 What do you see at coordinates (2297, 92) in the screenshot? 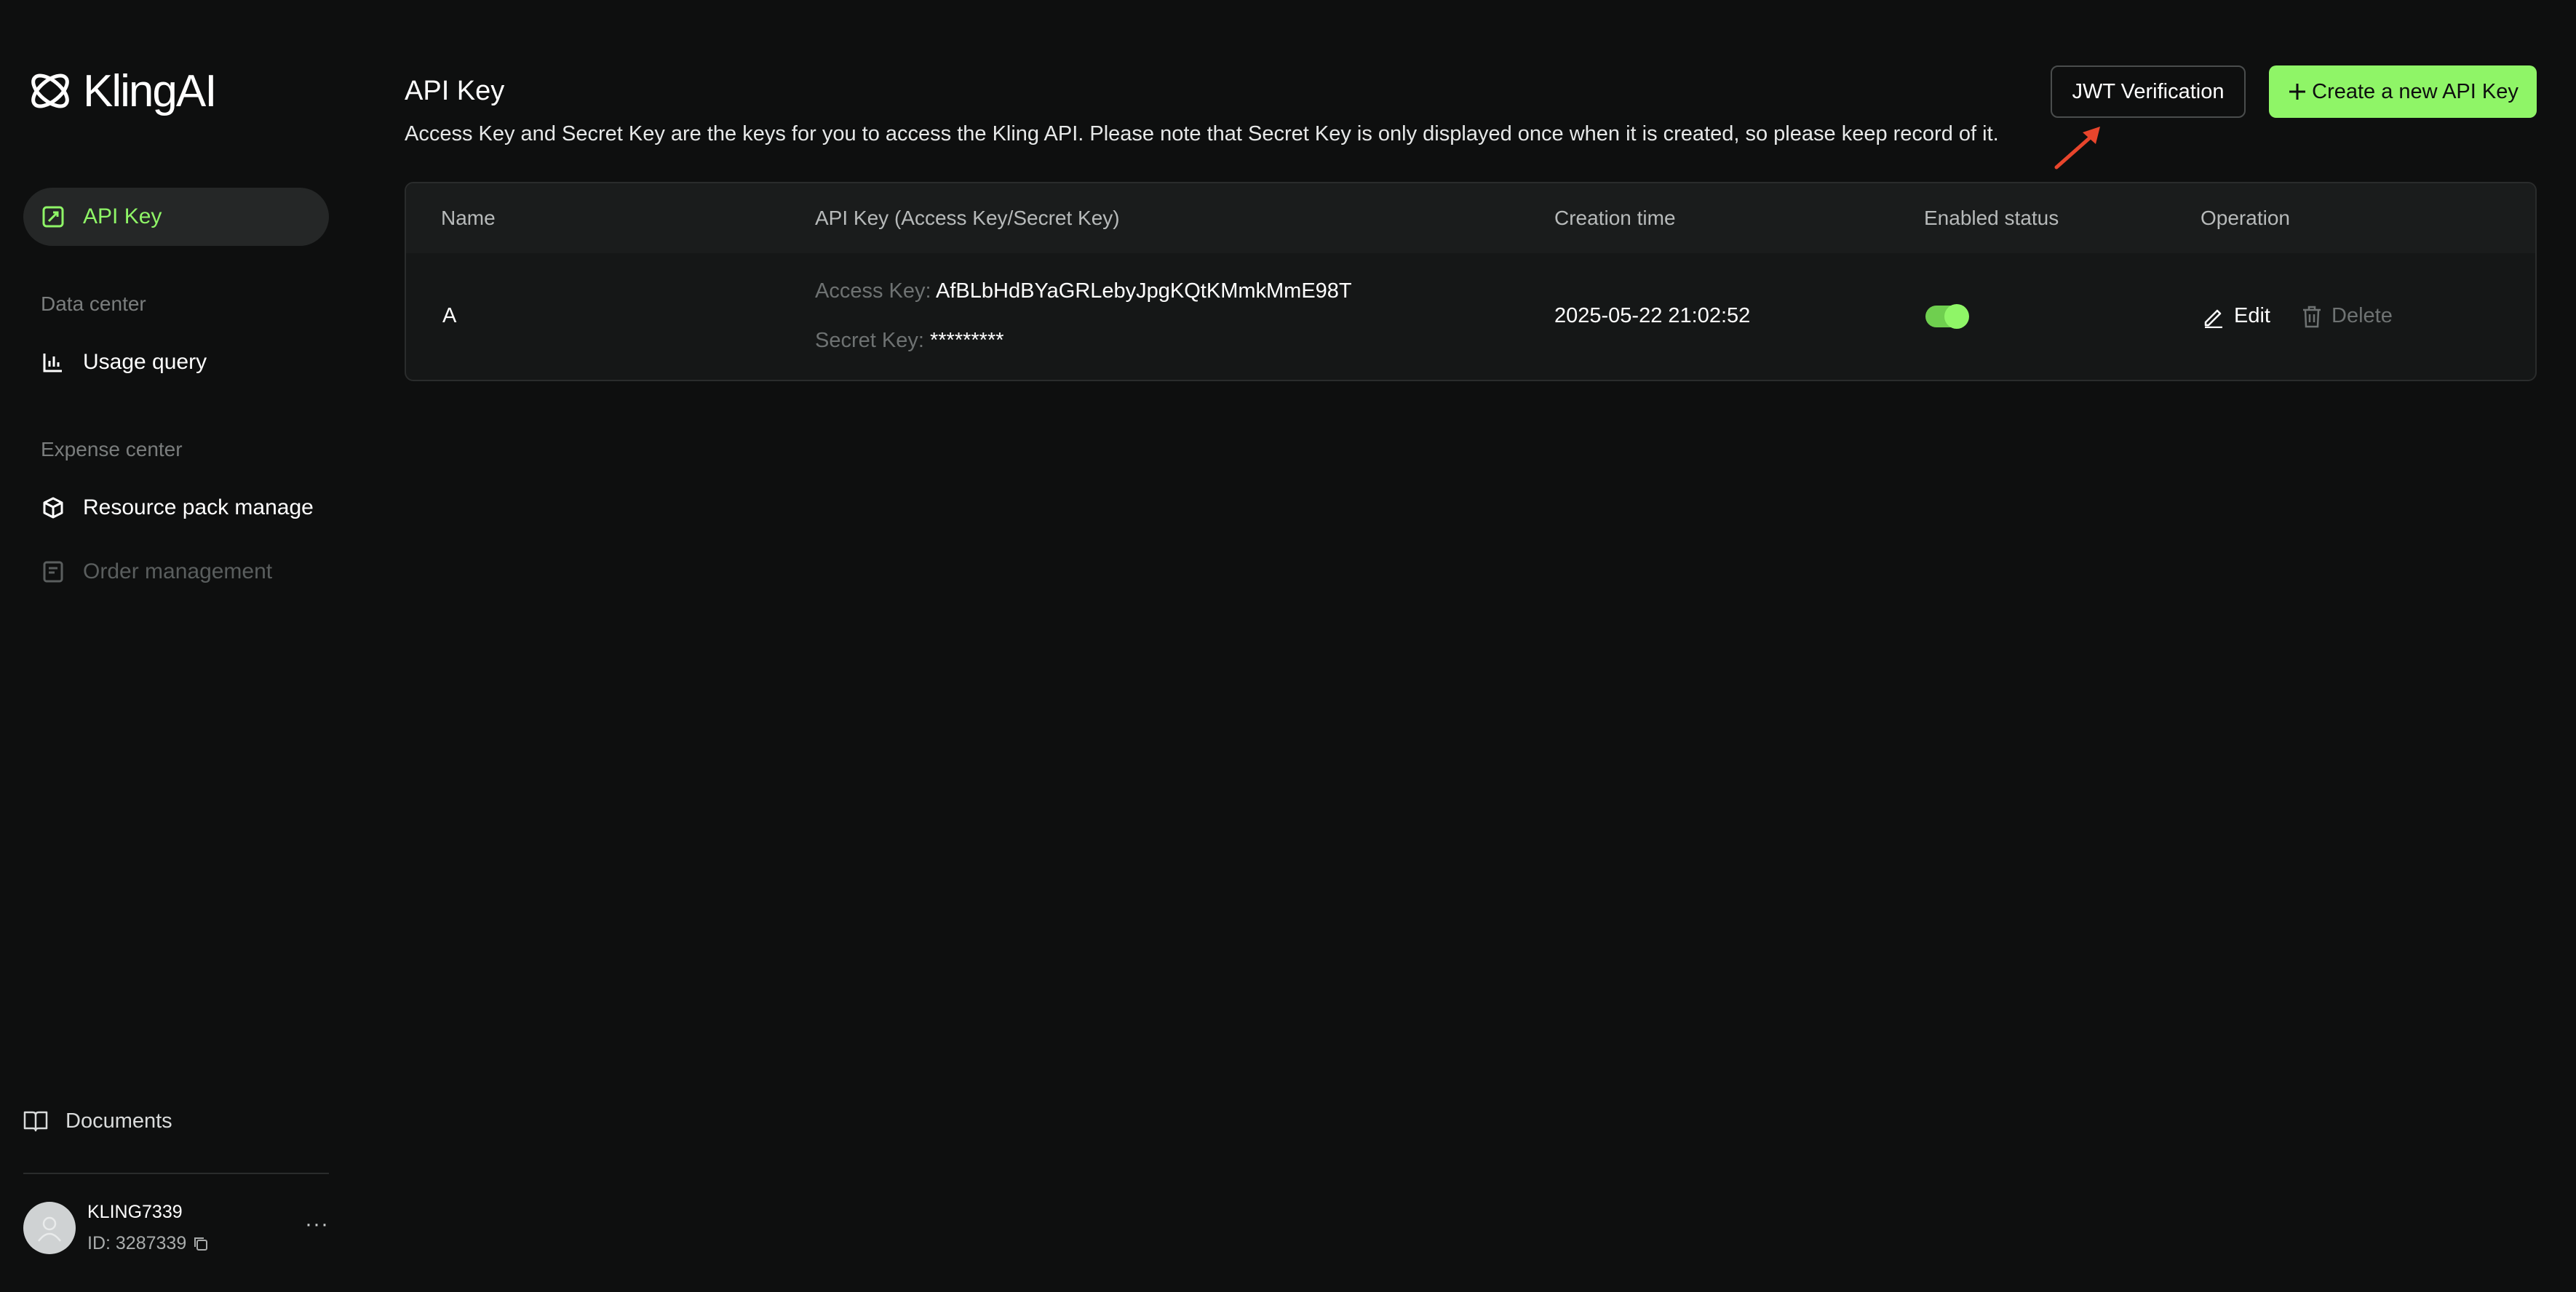
I see `plus-icon` at bounding box center [2297, 92].